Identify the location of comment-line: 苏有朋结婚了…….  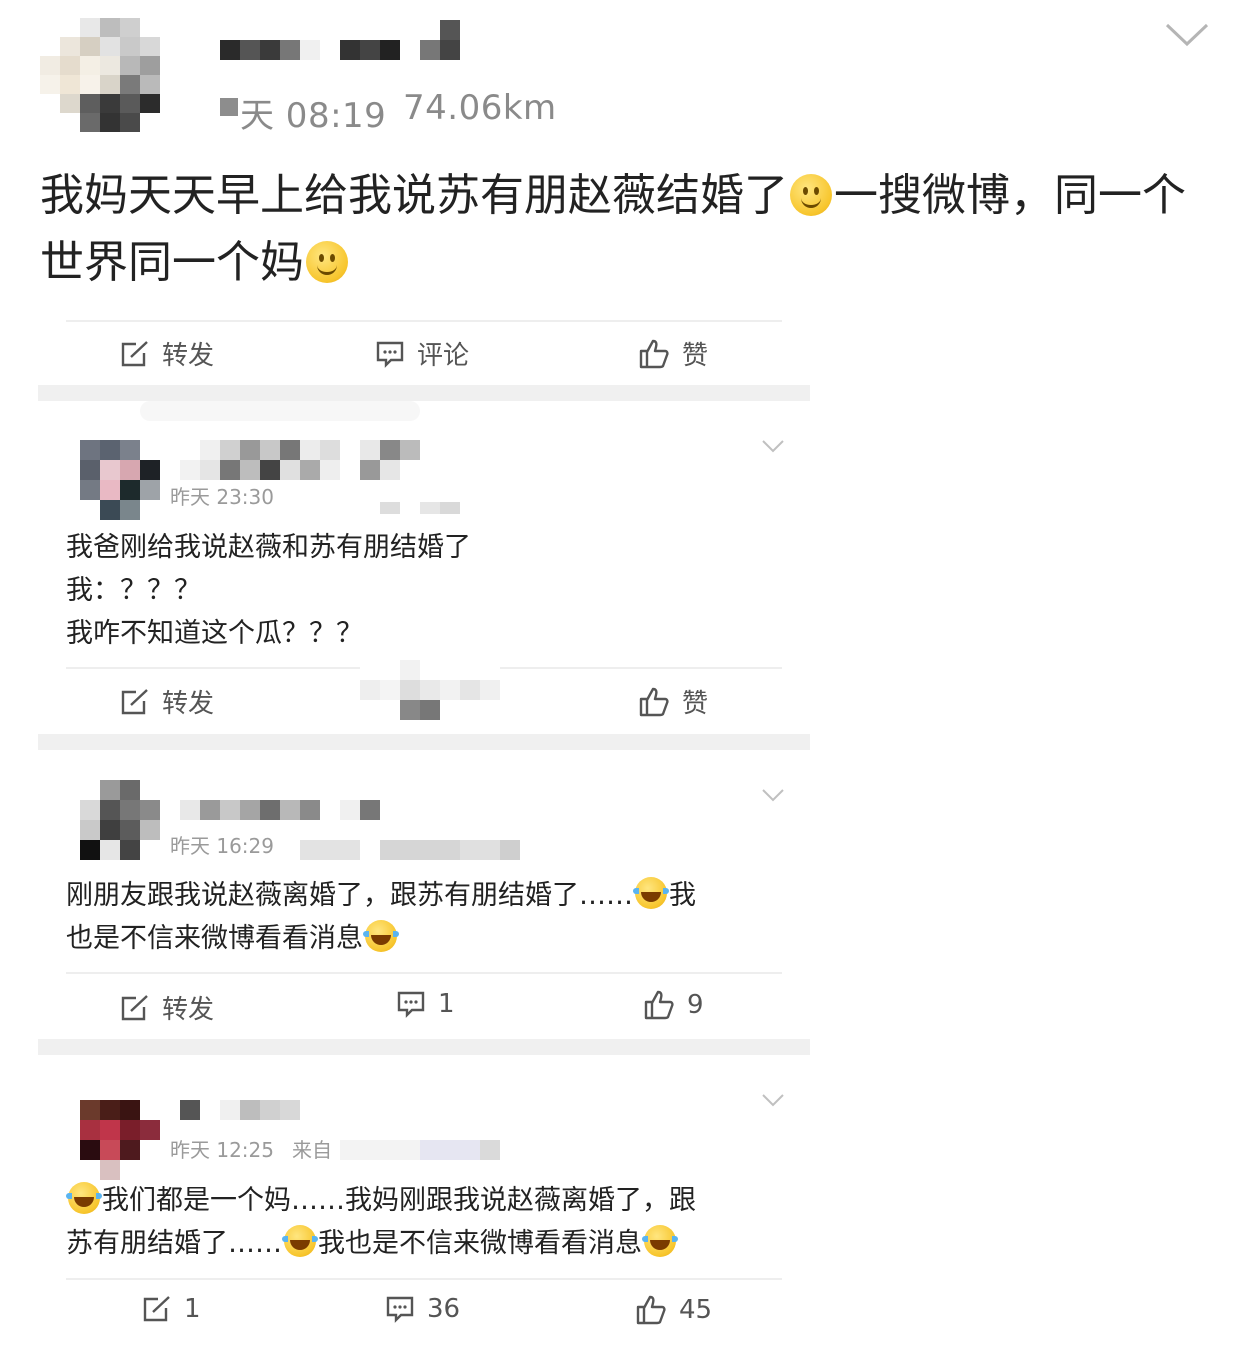
(174, 1243).